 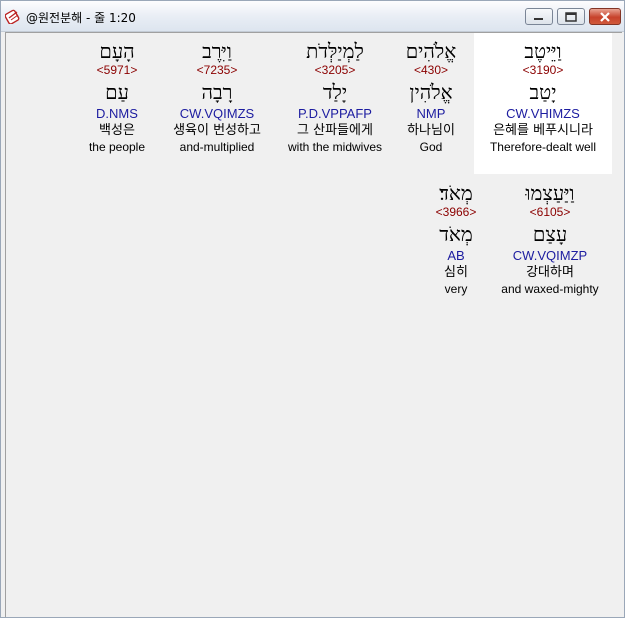 I want to click on korean-gloss: 강대하며, so click(x=550, y=272).